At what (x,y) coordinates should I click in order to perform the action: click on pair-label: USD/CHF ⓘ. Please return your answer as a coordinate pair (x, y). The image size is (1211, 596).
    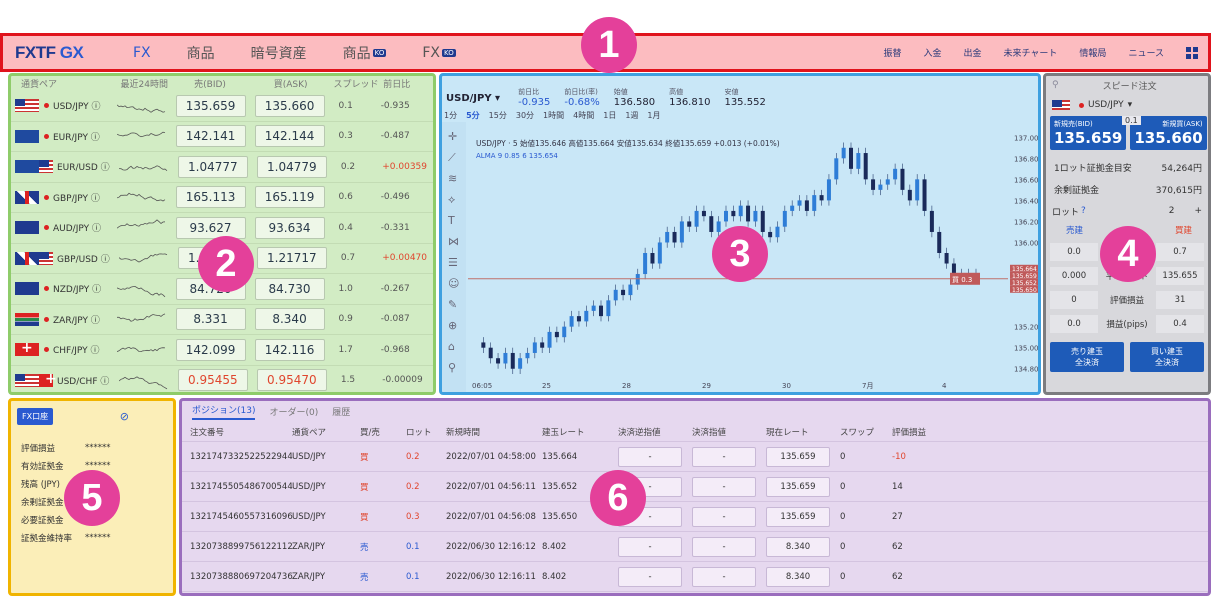
    Looking at the image, I should click on (85, 380).